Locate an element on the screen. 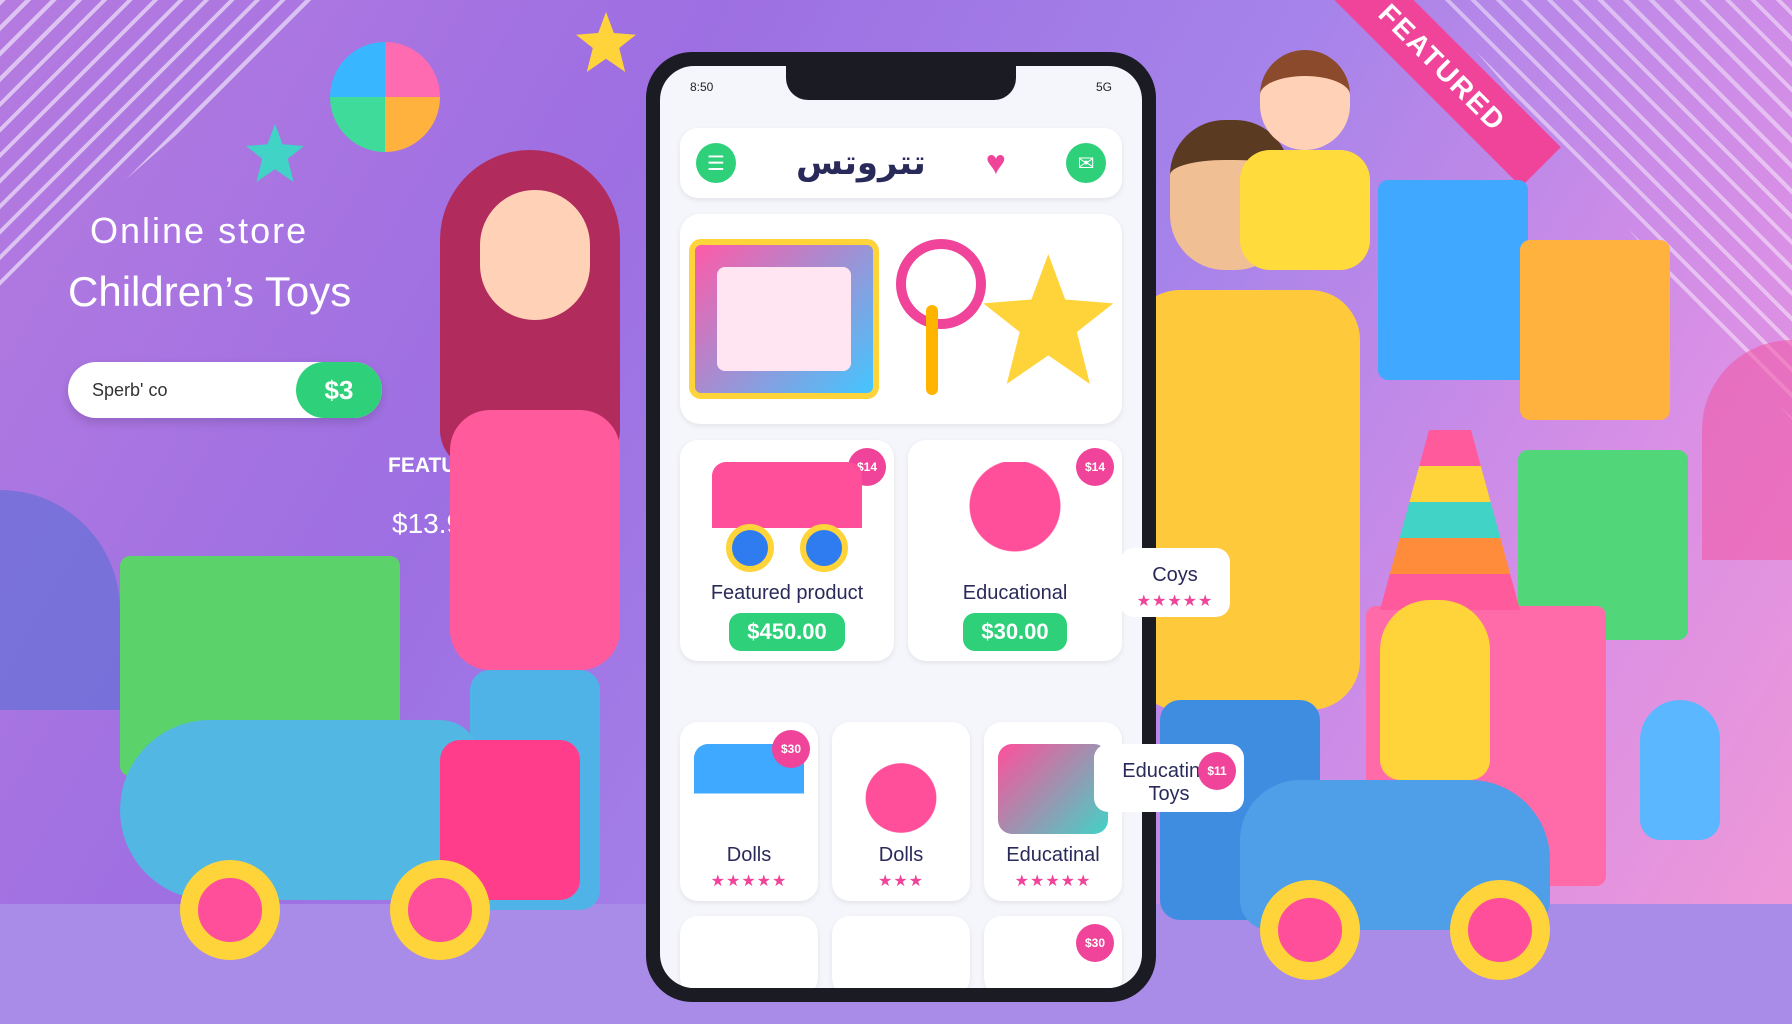 This screenshot has width=1792, height=1024. app-title: تتروتس is located at coordinates (861, 163).